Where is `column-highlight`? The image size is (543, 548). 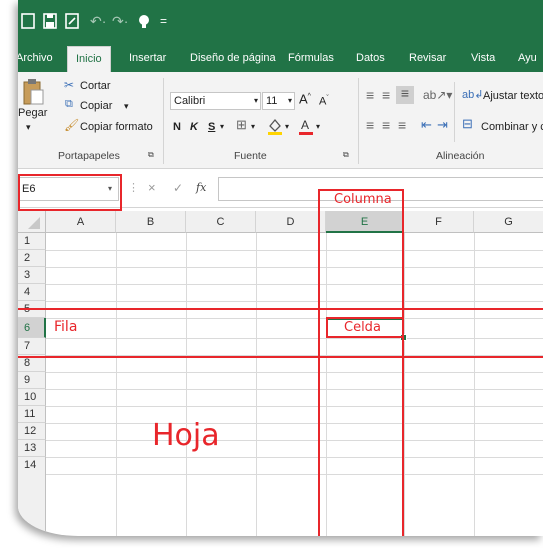
column-highlight is located at coordinates (361, 362).